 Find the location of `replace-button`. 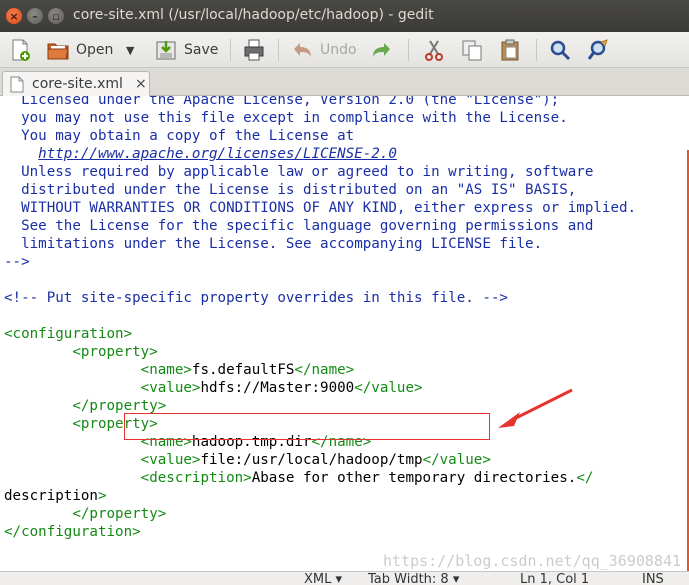

replace-button is located at coordinates (598, 50).